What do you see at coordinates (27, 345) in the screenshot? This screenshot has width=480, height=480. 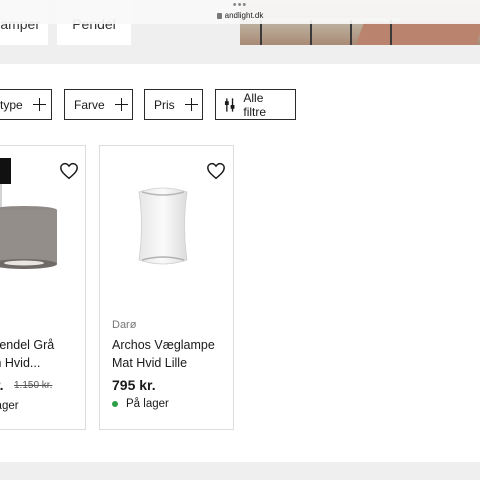 I see `product-name-line: Pendel Grå` at bounding box center [27, 345].